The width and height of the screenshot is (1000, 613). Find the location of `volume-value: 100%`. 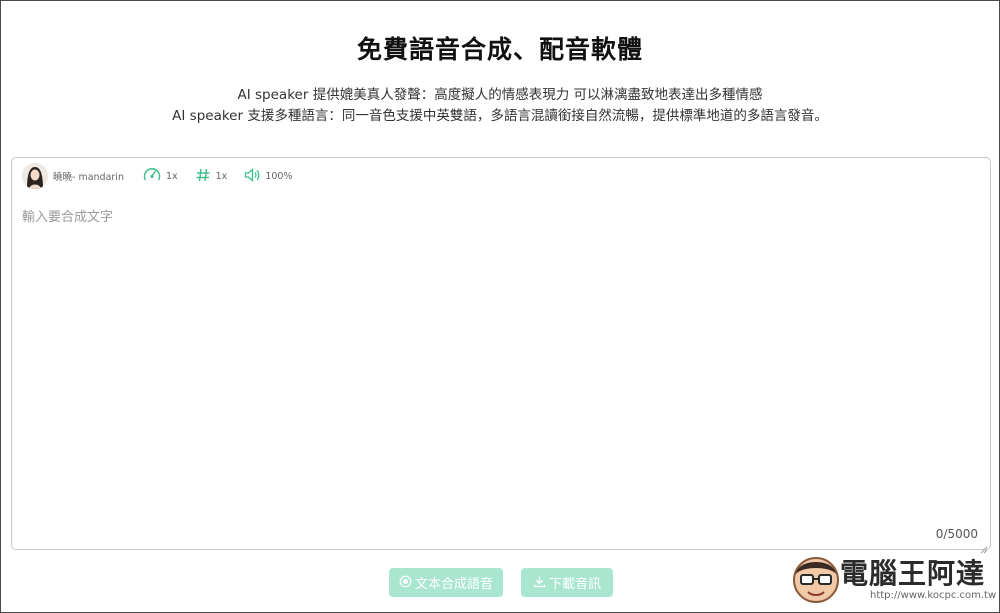

volume-value: 100% is located at coordinates (279, 176).